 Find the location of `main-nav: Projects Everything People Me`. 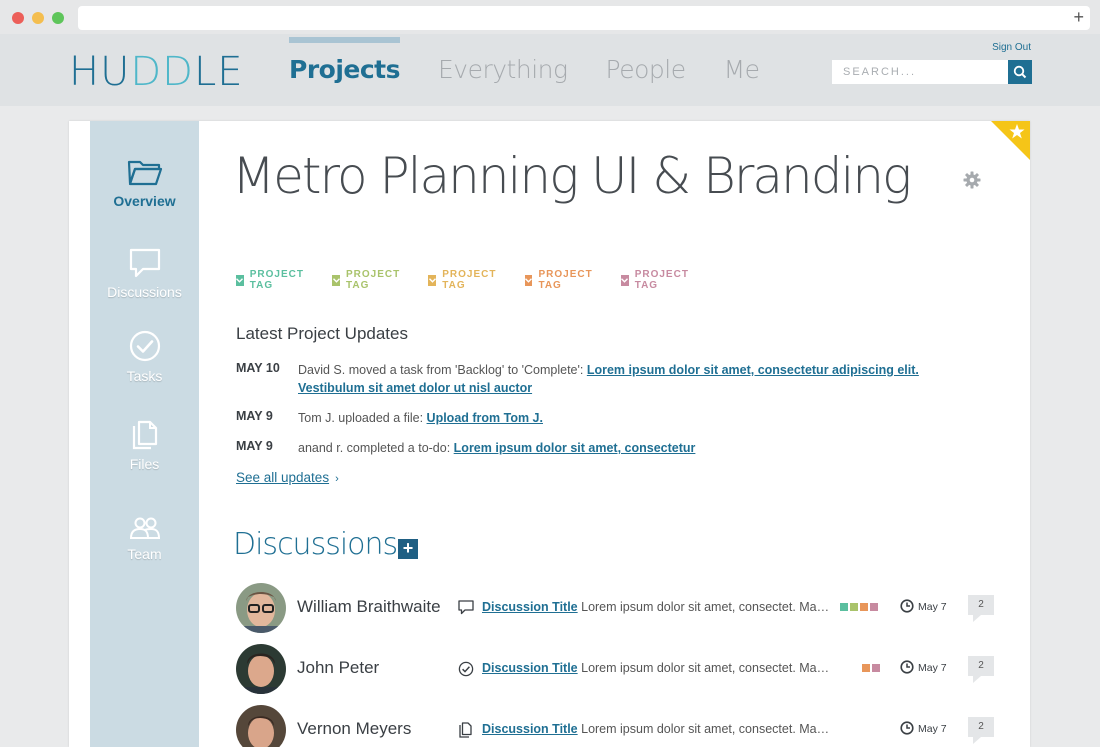

main-nav: Projects Everything People Me is located at coordinates (543, 70).